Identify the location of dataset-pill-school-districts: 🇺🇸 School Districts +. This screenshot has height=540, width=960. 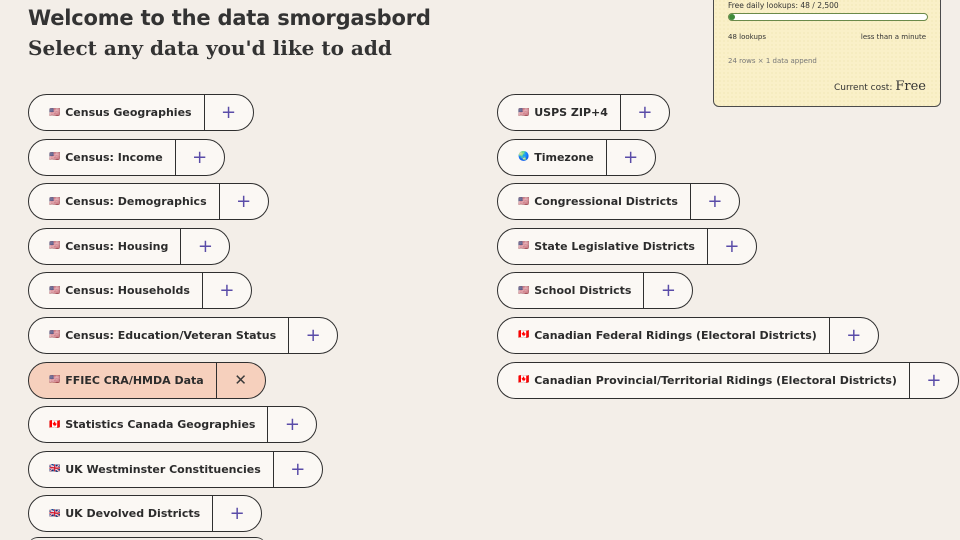
(595, 291).